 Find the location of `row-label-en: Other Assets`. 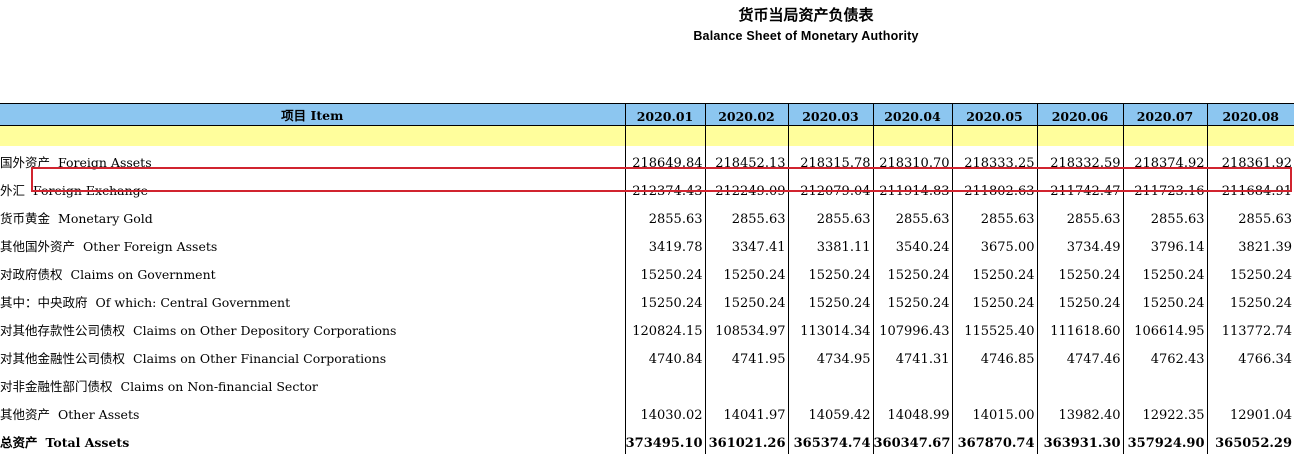

row-label-en: Other Assets is located at coordinates (99, 414).